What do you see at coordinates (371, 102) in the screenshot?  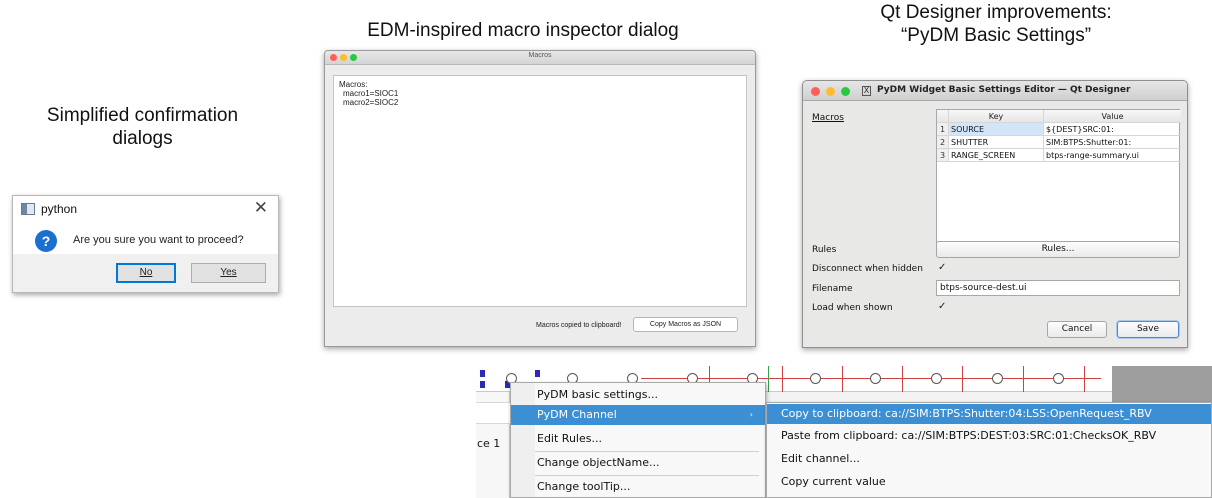 I see `macro-line: macro2=SIOC2` at bounding box center [371, 102].